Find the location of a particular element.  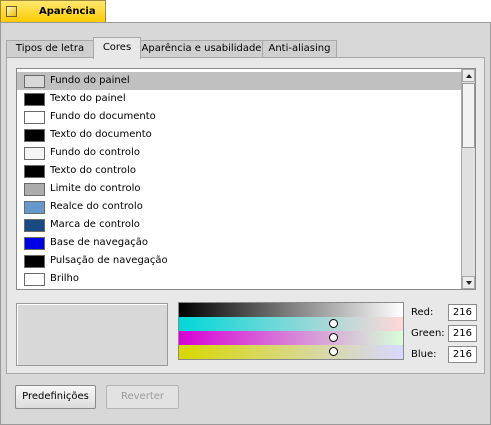

tab-look-and-feel: Aparência e usabilidade is located at coordinates (201, 49).